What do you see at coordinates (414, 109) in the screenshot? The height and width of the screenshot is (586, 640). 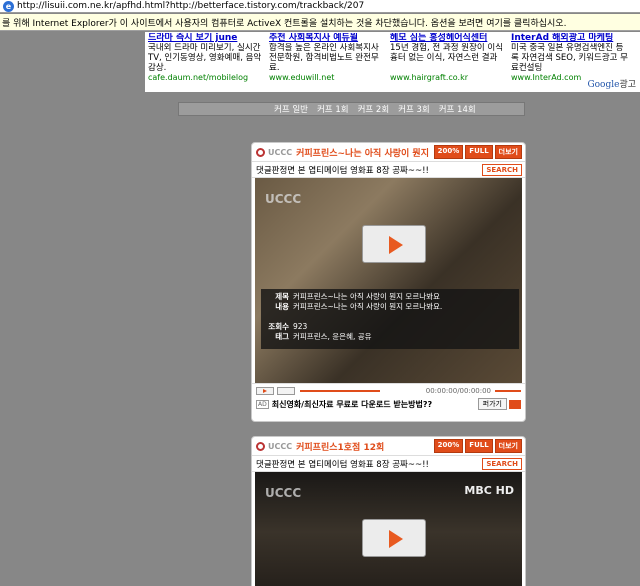 I see `nav-item-ep3: 커프 3회` at bounding box center [414, 109].